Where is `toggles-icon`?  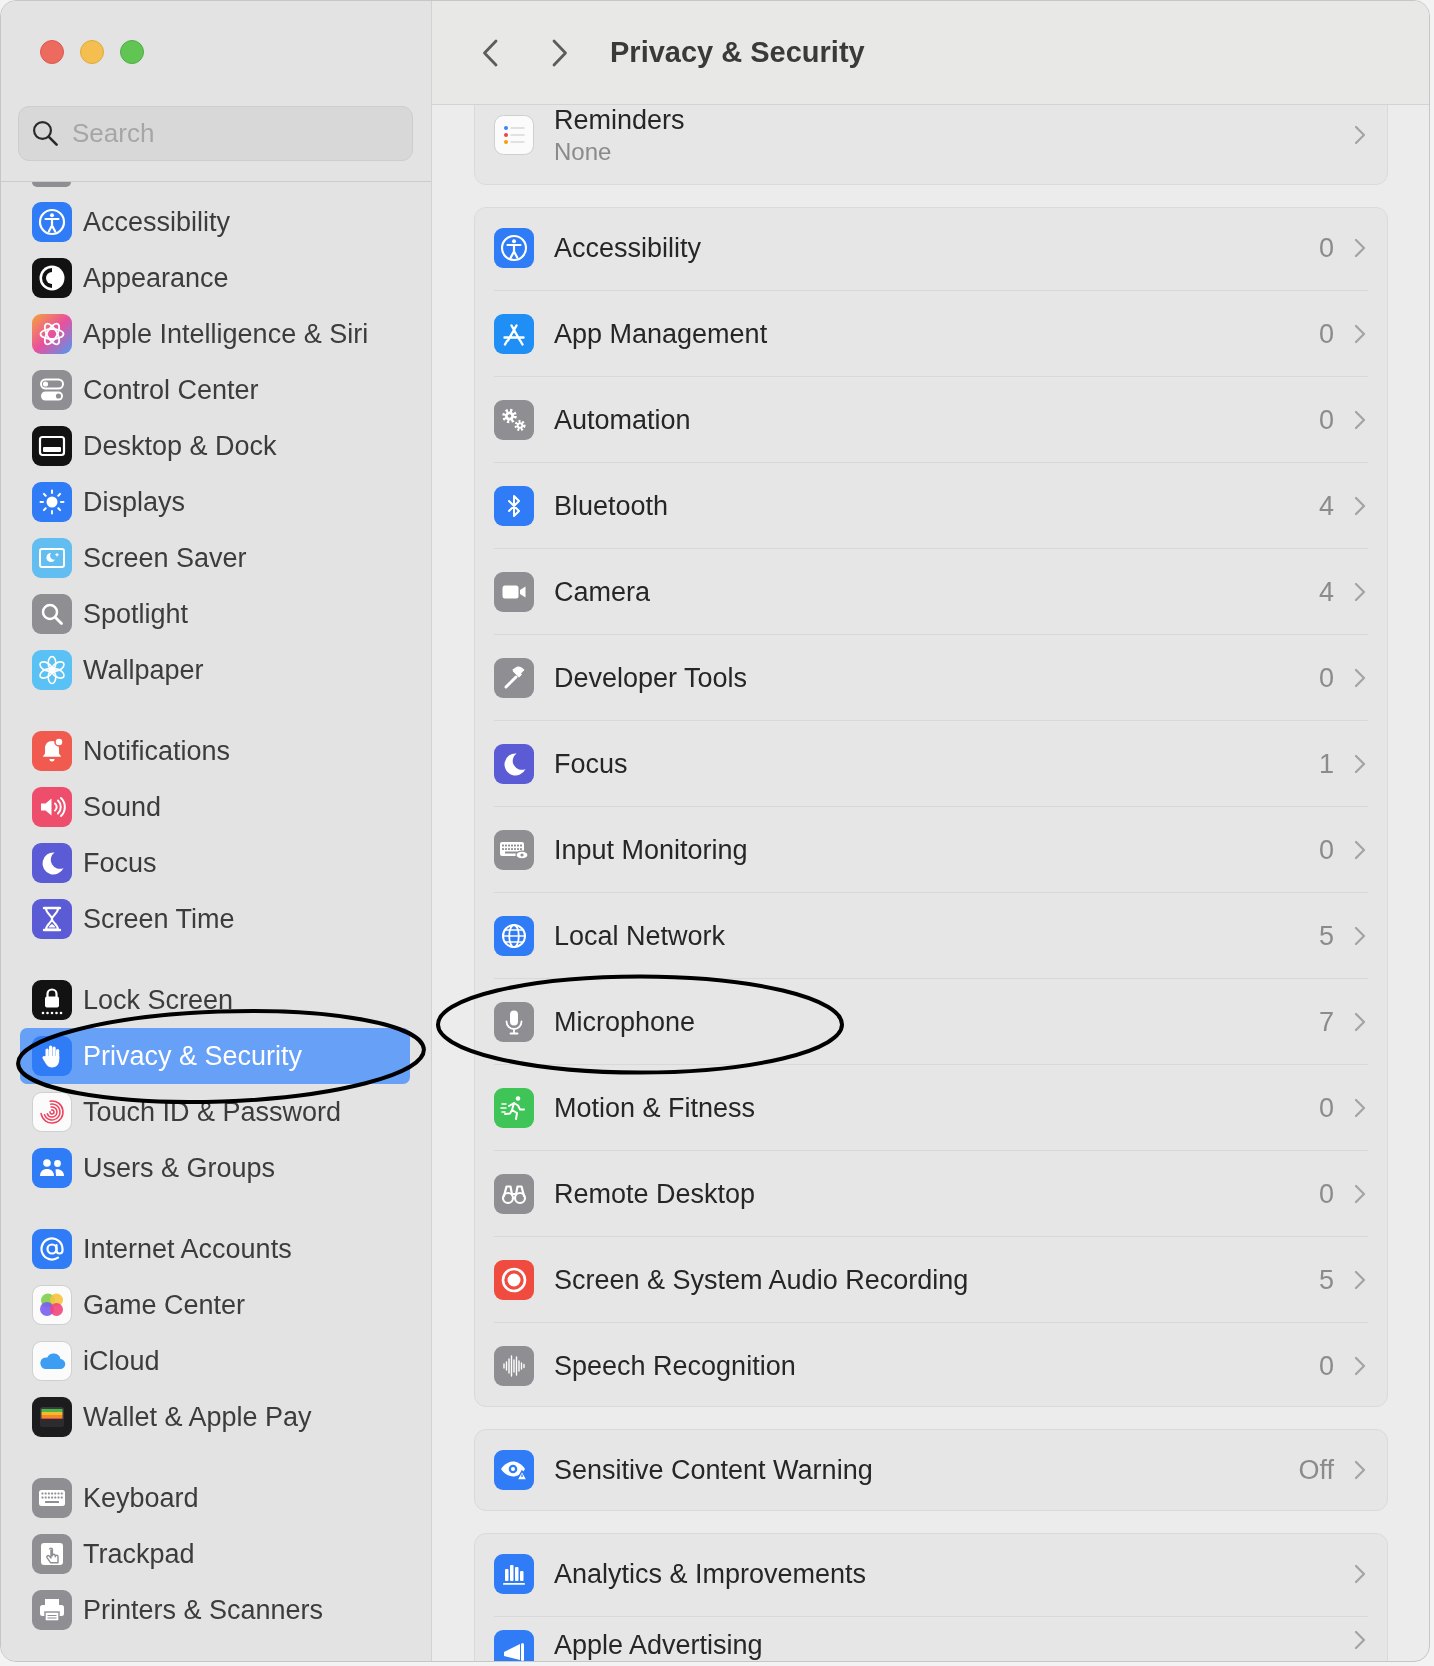 toggles-icon is located at coordinates (52, 390).